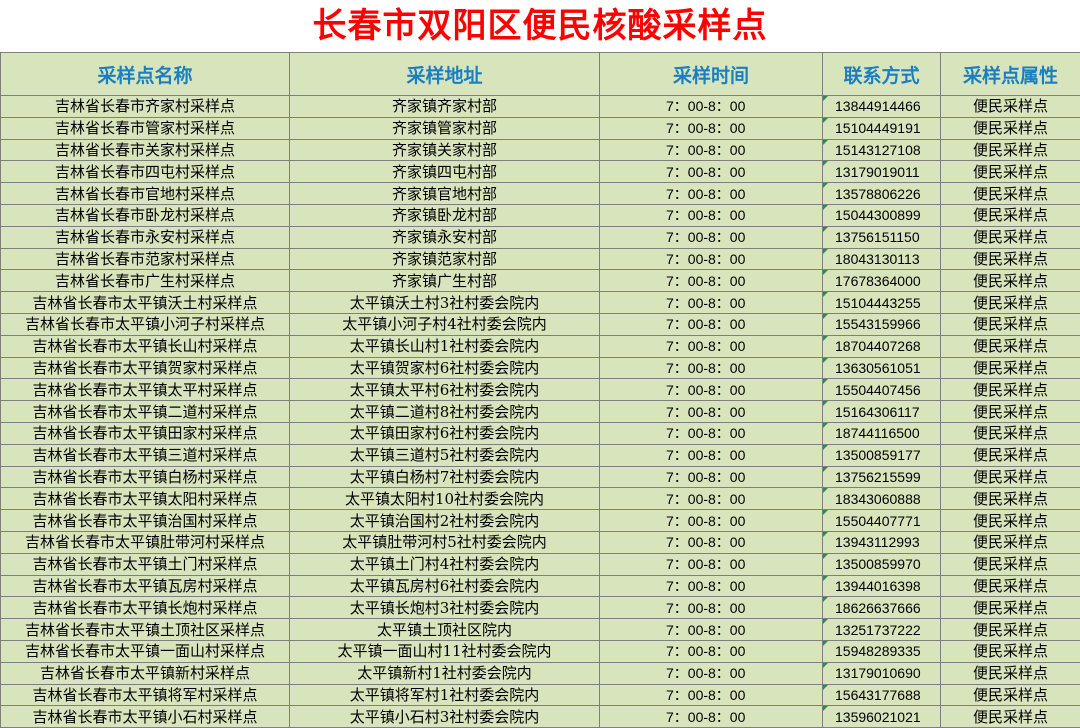 Image resolution: width=1080 pixels, height=728 pixels. Describe the element at coordinates (445, 586) in the screenshot. I see `cell-address: 太平镇瓦房村6社村委会院内` at that location.